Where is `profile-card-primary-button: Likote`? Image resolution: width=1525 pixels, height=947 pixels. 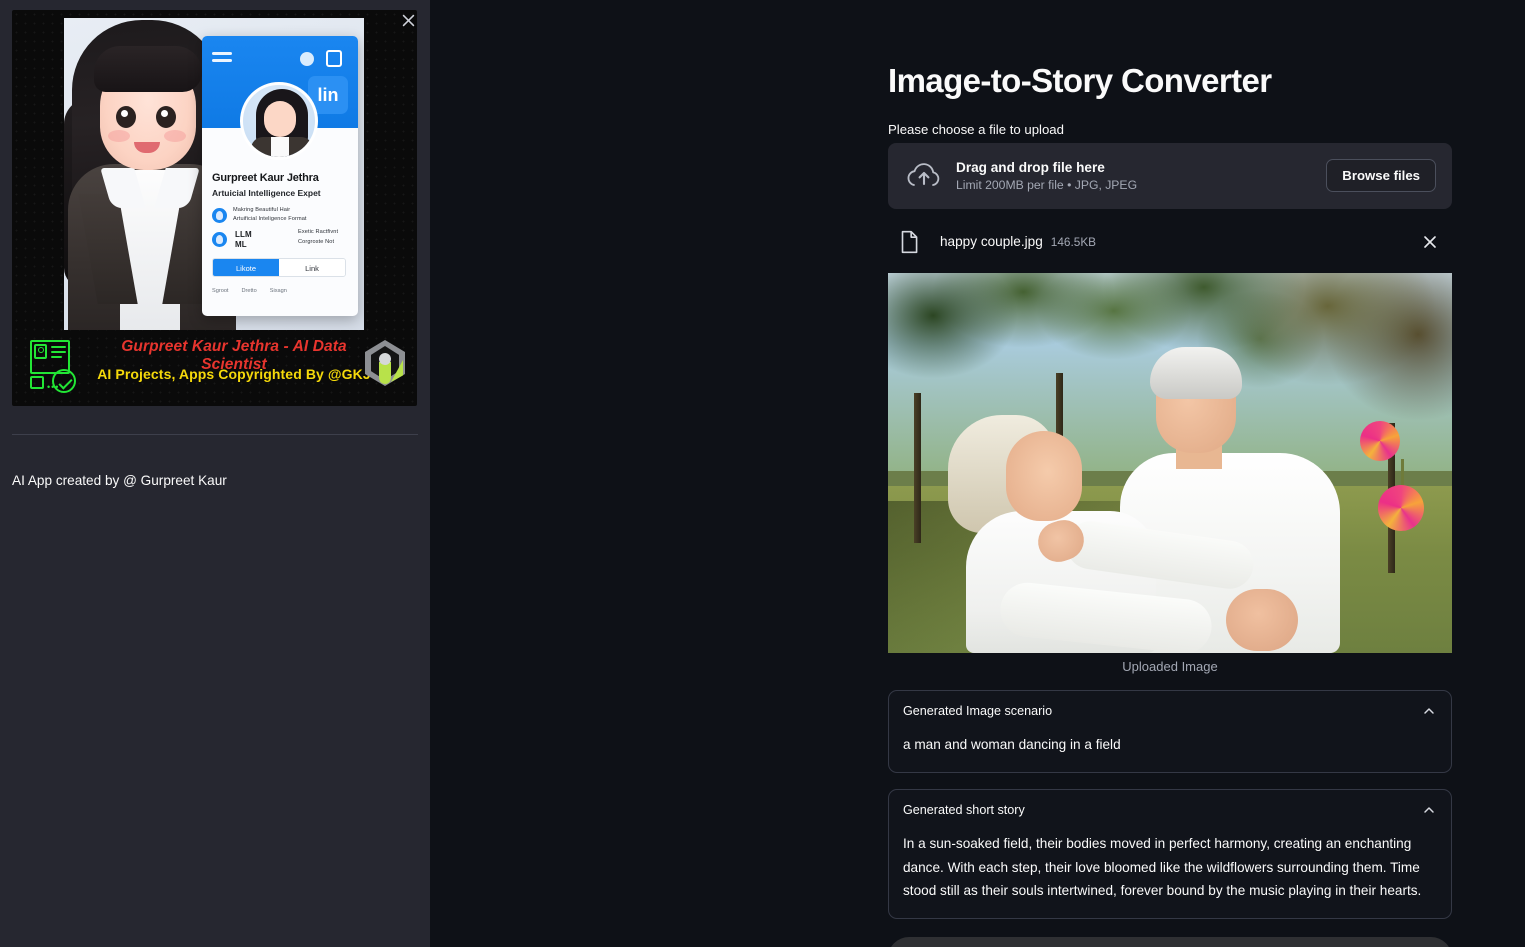 profile-card-primary-button: Likote is located at coordinates (246, 267).